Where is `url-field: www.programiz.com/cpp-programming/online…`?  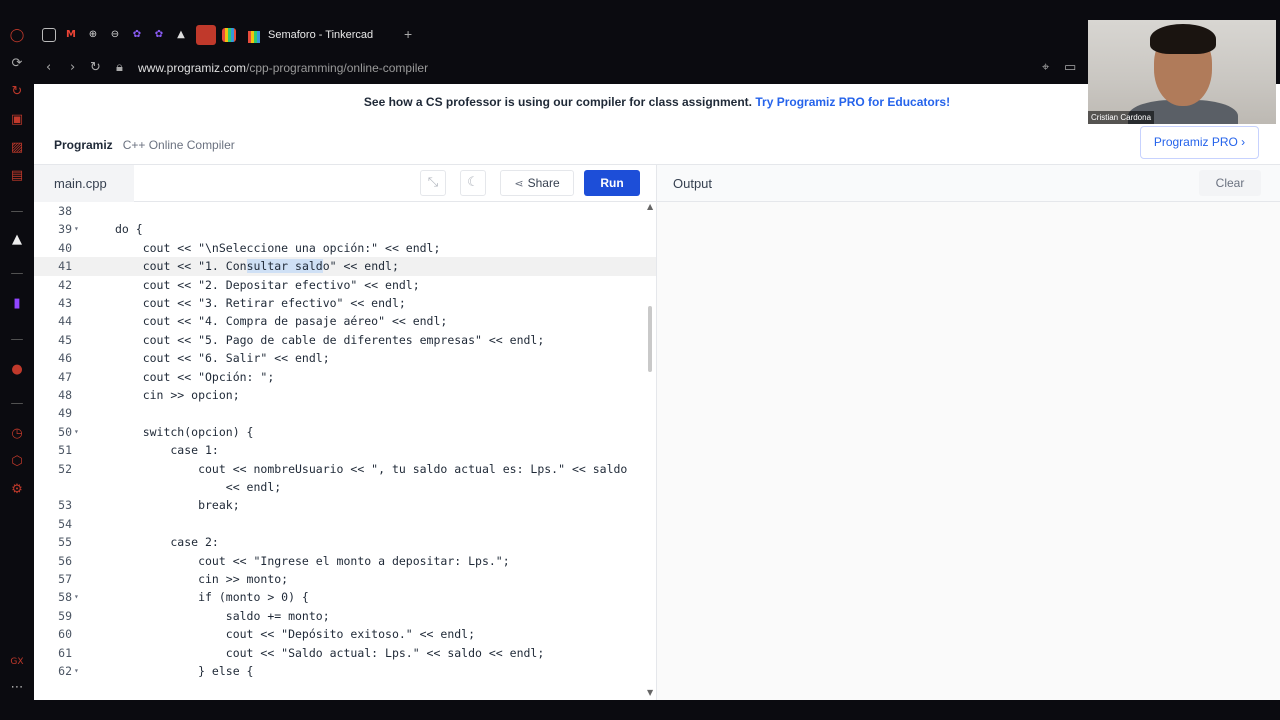 url-field: www.programiz.com/cpp-programming/online… is located at coordinates (283, 68).